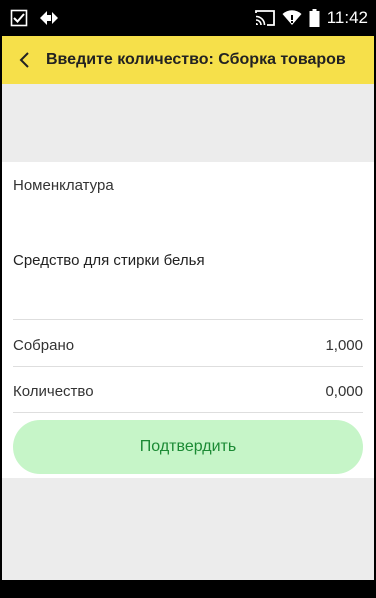 Image resolution: width=376 pixels, height=598 pixels. I want to click on checkbox-notification-icon, so click(19, 18).